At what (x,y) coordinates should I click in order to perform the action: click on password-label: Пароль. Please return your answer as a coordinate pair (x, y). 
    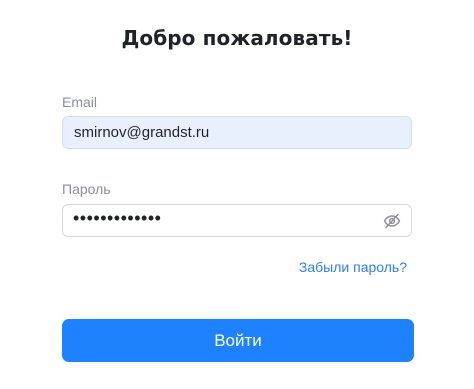
    Looking at the image, I should click on (86, 189).